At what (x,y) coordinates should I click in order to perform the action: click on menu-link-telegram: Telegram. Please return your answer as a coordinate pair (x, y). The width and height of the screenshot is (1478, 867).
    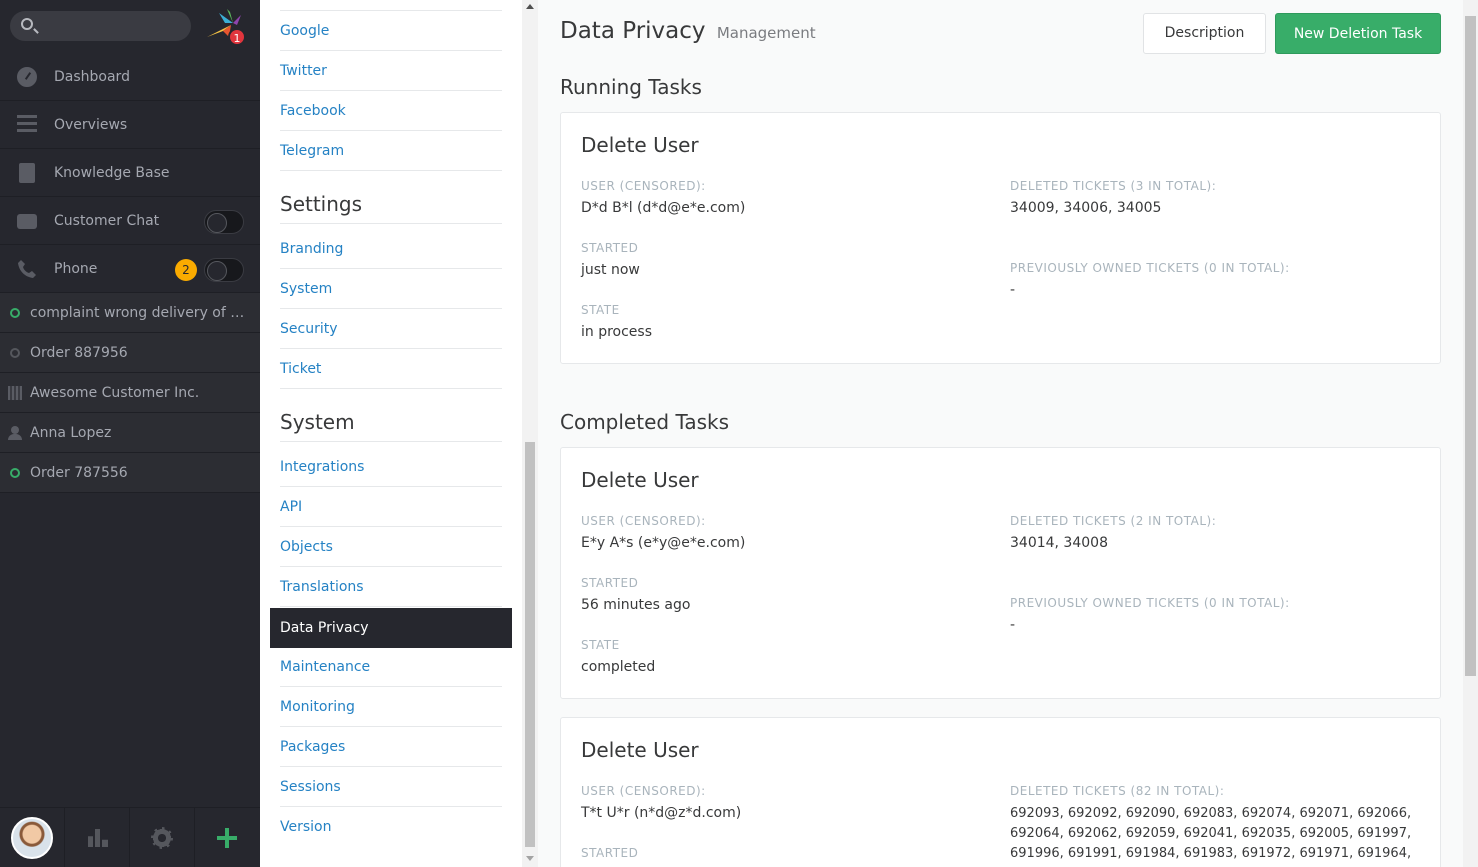
    Looking at the image, I should click on (391, 151).